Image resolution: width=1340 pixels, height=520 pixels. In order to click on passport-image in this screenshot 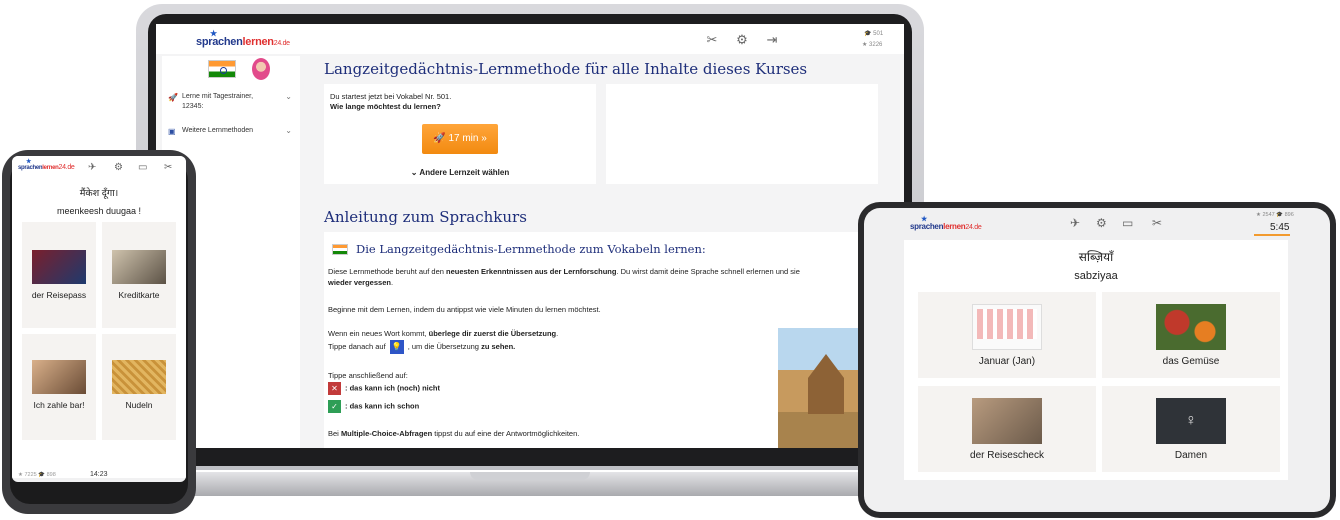, I will do `click(59, 267)`.